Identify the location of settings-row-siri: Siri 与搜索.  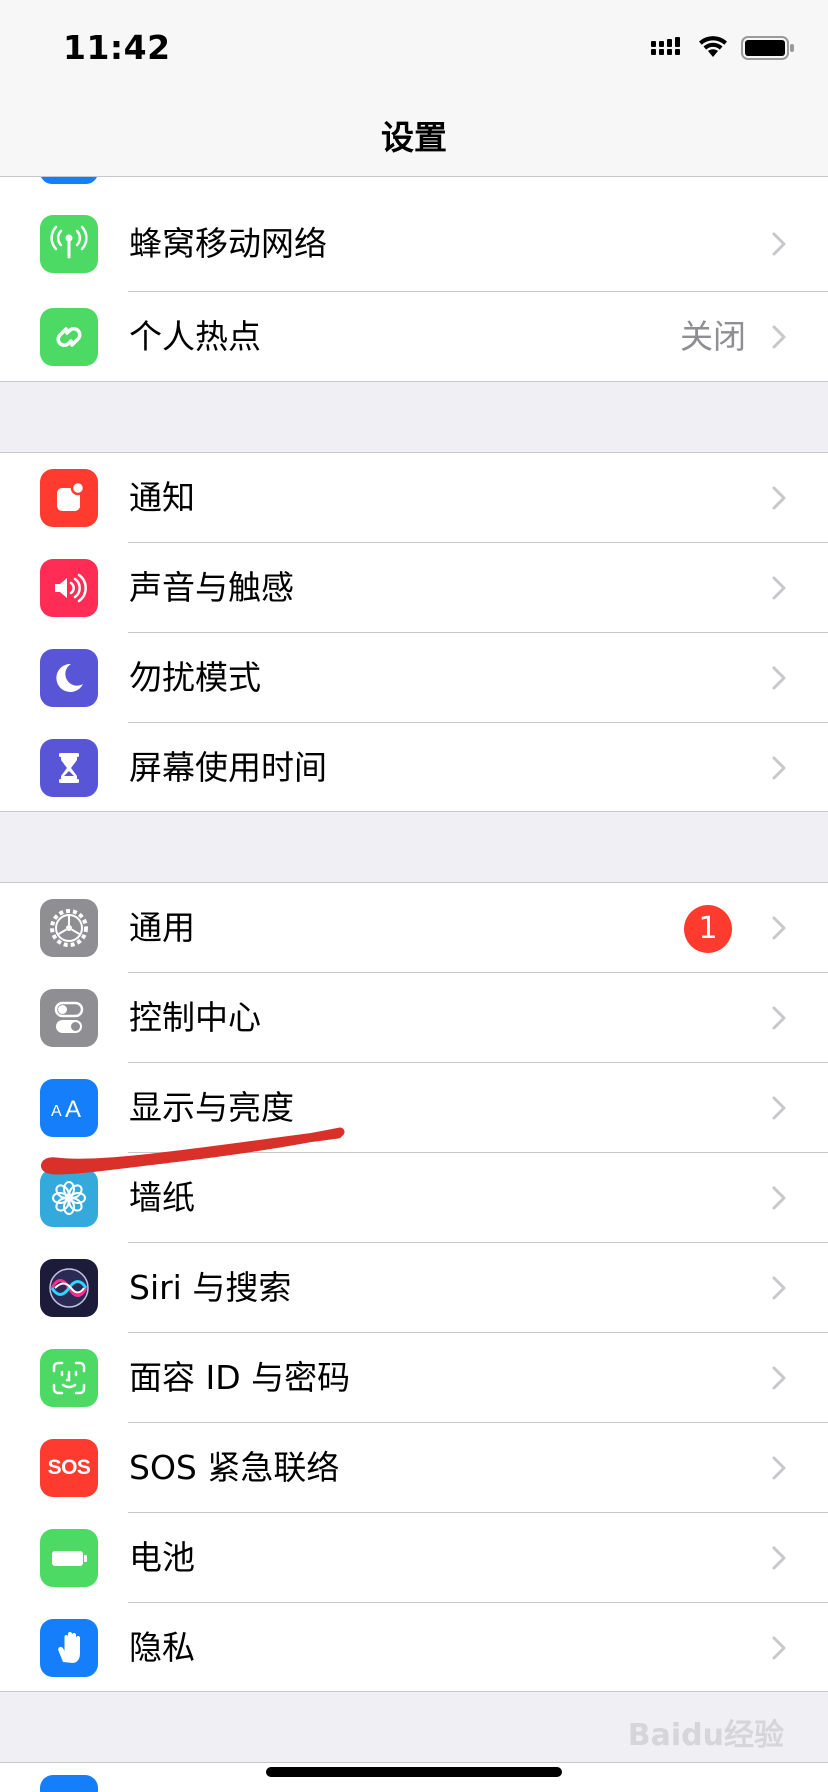
(414, 1288).